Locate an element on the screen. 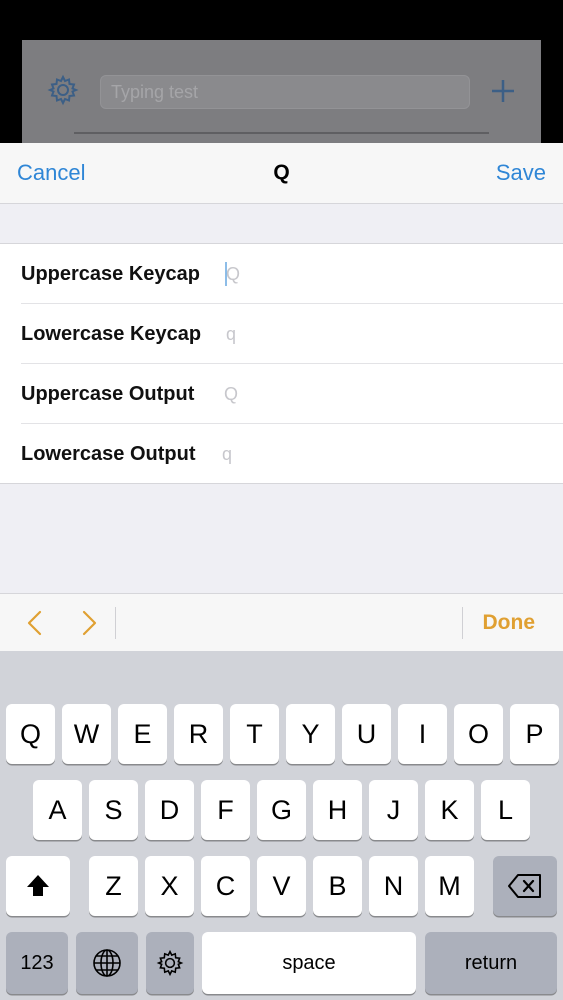 The width and height of the screenshot is (563, 1000). table-row: Uppercase Keycap is located at coordinates (281, 274).